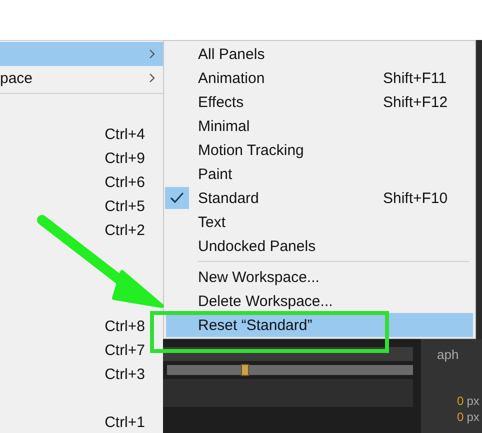 Image resolution: width=482 pixels, height=433 pixels. What do you see at coordinates (319, 54) in the screenshot?
I see `menu-item: All Panels` at bounding box center [319, 54].